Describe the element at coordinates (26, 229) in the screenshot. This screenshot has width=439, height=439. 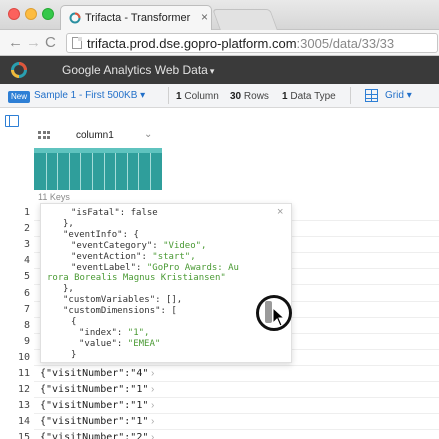
I see `row-number: 2` at that location.